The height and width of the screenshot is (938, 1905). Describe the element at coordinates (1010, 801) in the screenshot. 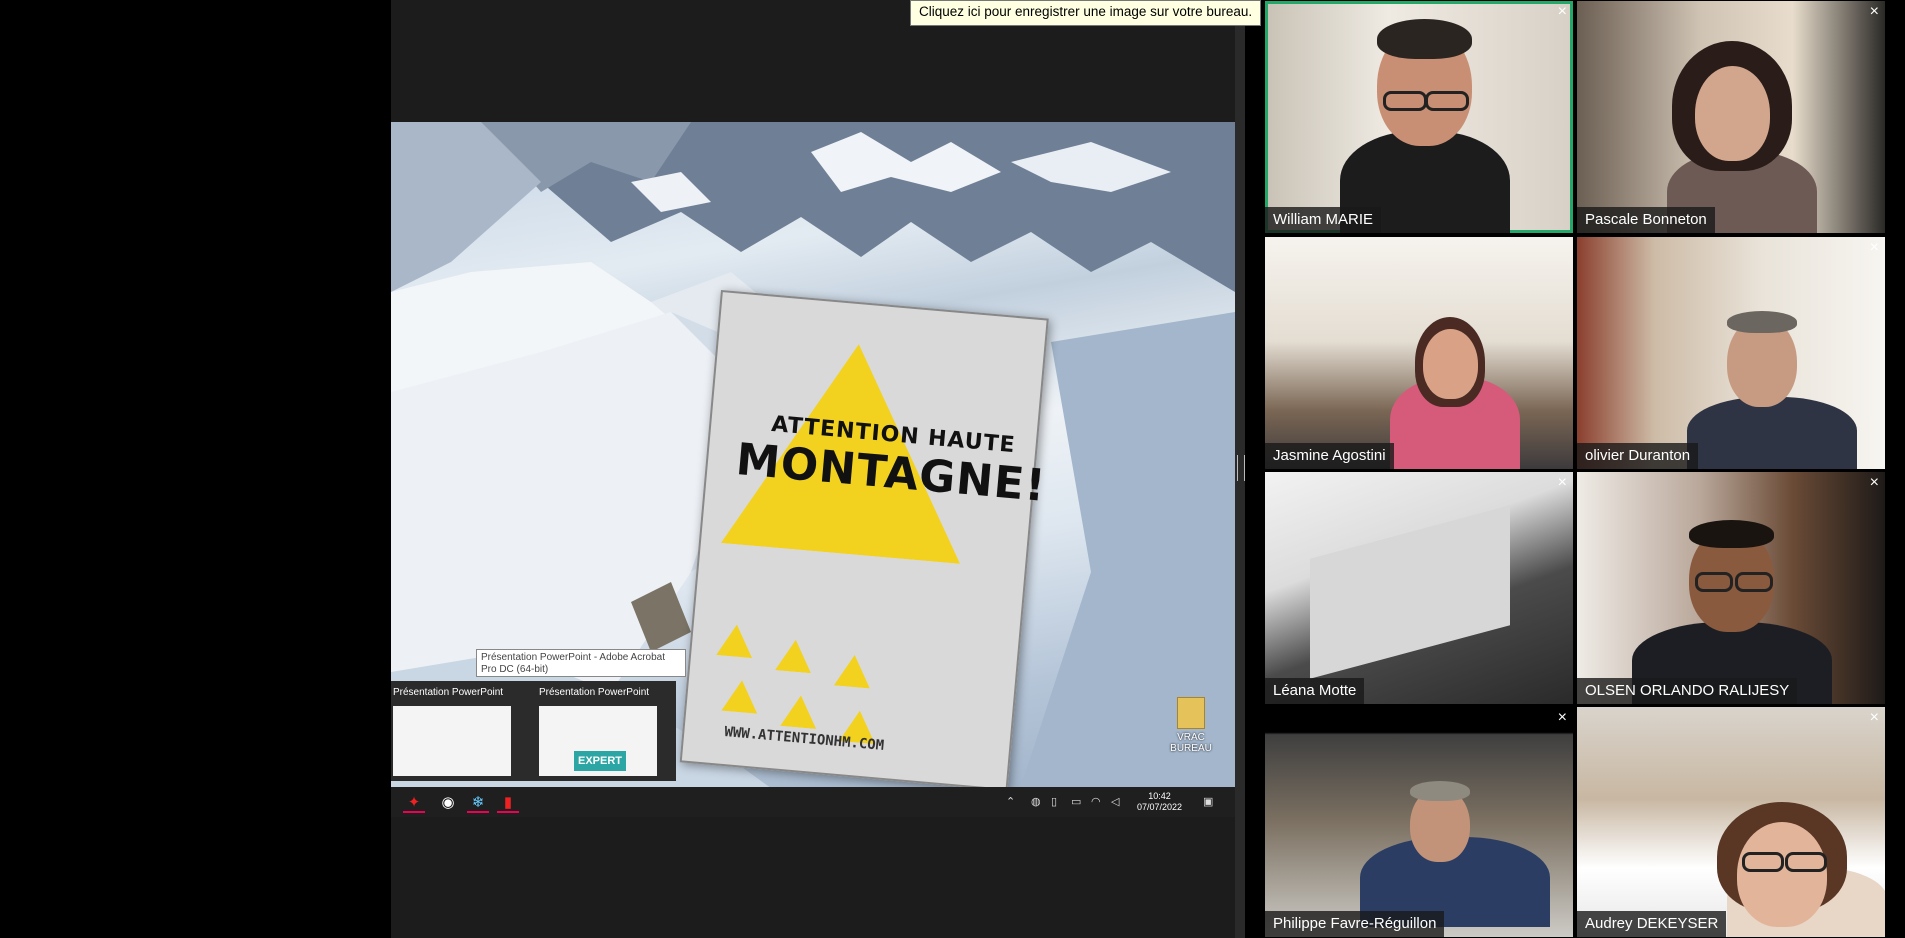

I see `show-hidden-icons-icon: ⌃` at that location.